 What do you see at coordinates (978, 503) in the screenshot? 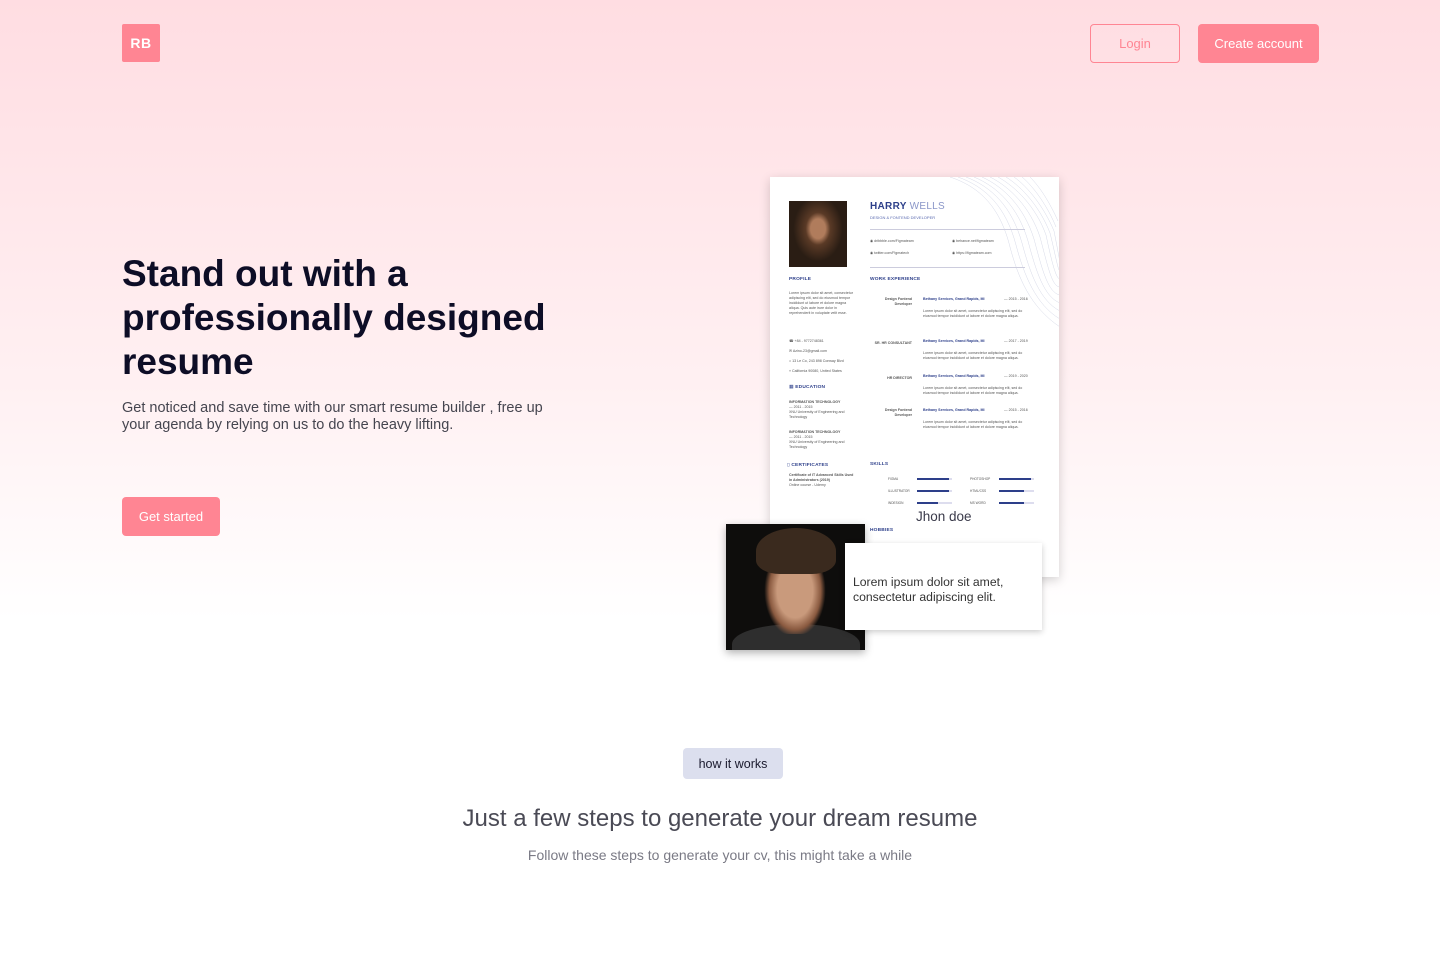
I see `skill-label: MS WORD` at bounding box center [978, 503].